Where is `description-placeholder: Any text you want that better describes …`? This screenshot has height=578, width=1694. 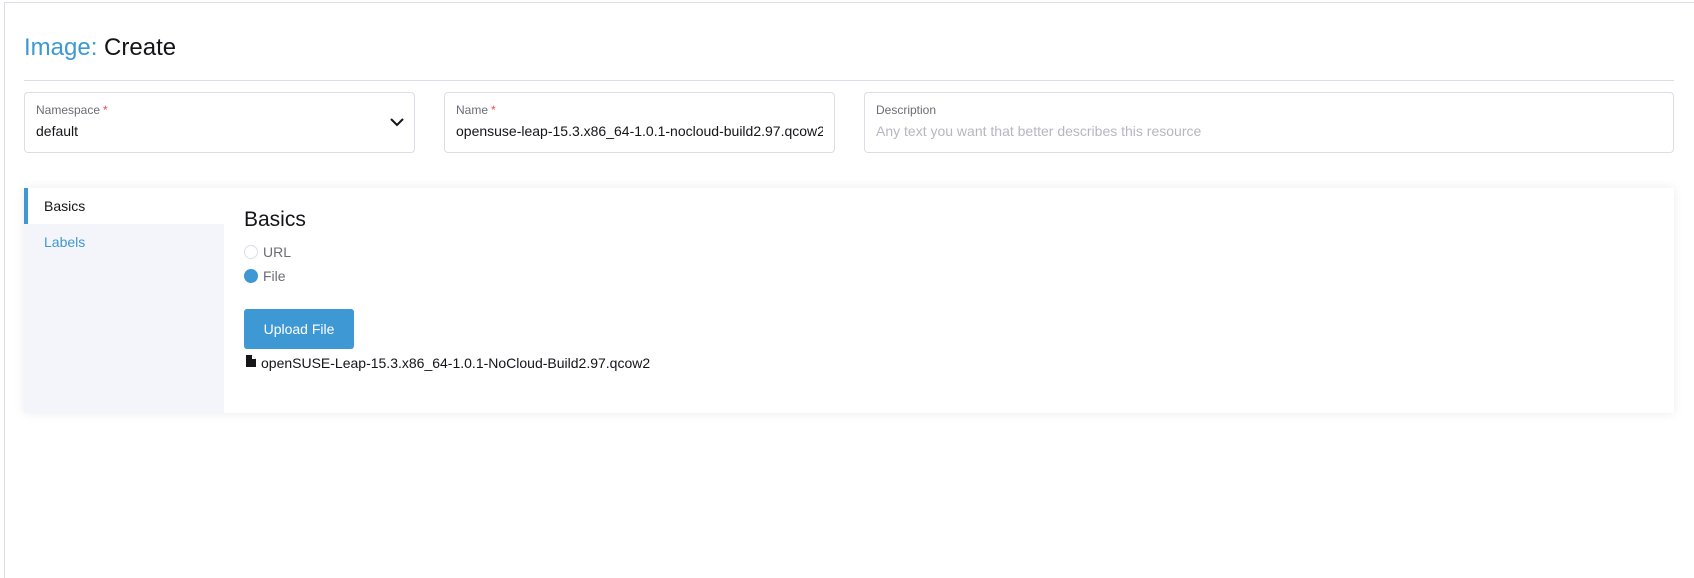
description-placeholder: Any text you want that better describes … is located at coordinates (1039, 131).